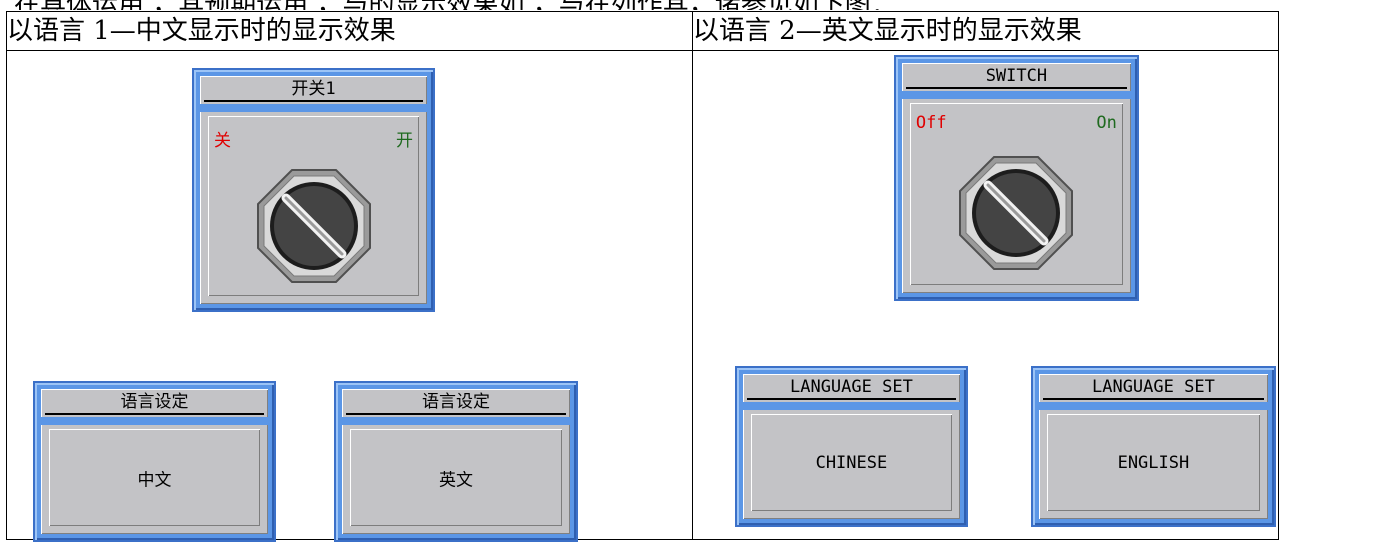 The height and width of the screenshot is (546, 1373). I want to click on english-button-label: ENGLISH, so click(1153, 462).